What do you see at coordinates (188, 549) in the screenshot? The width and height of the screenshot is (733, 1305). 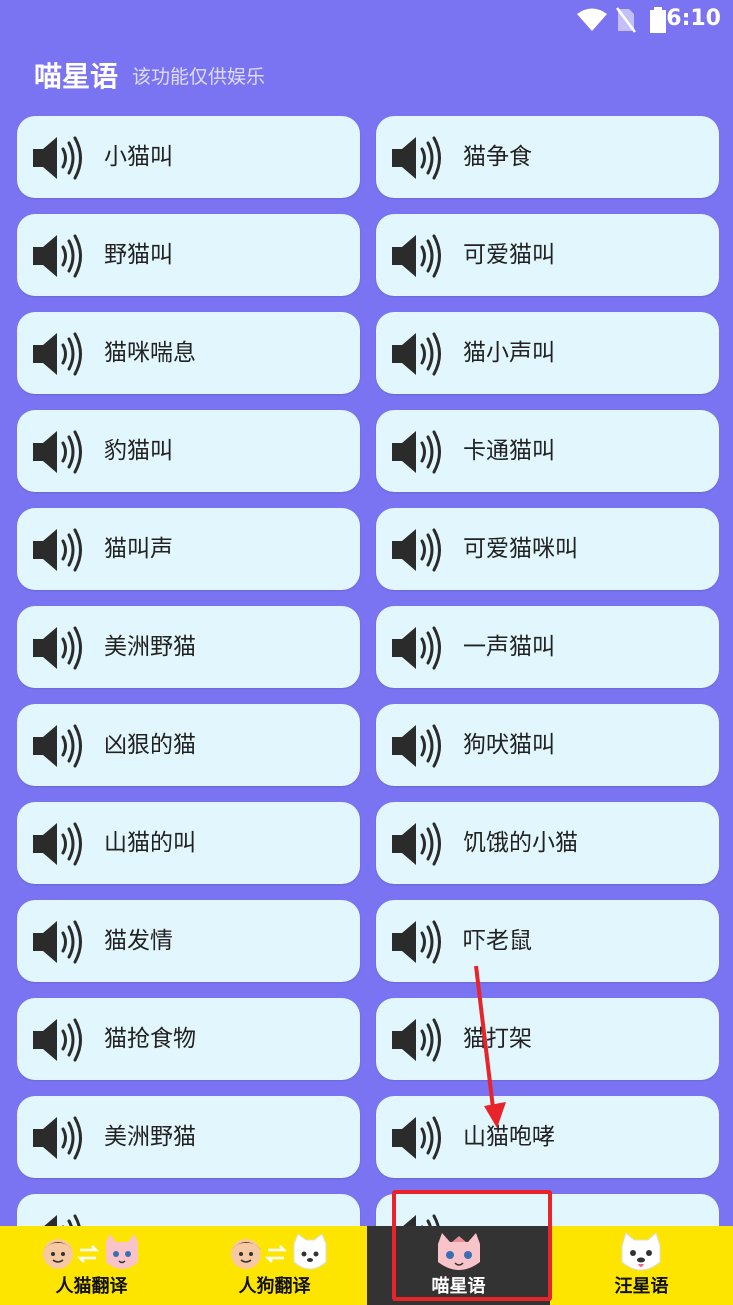 I see `sound-card: 猫叫声` at bounding box center [188, 549].